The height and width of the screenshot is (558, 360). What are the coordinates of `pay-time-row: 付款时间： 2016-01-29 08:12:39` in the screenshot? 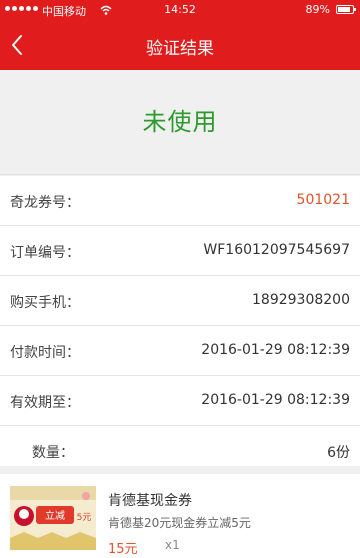 It's located at (180, 351).